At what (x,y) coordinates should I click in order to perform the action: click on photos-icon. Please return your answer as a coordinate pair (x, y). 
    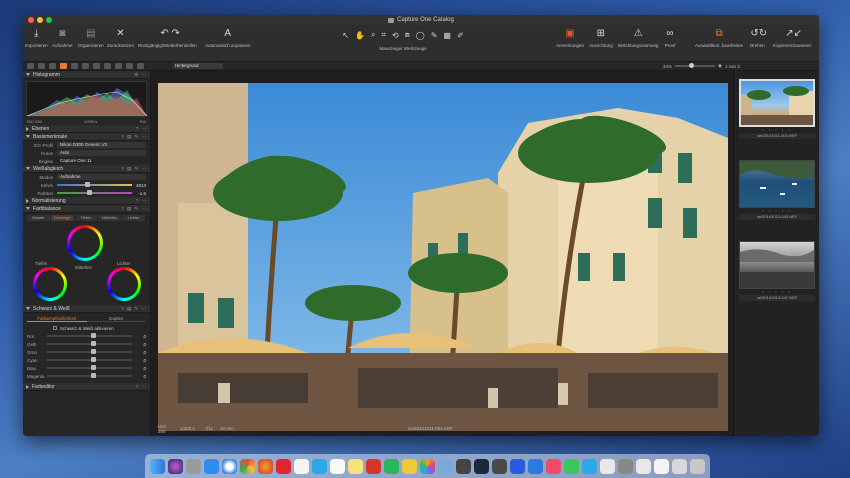
    Looking at the image, I should click on (301, 466).